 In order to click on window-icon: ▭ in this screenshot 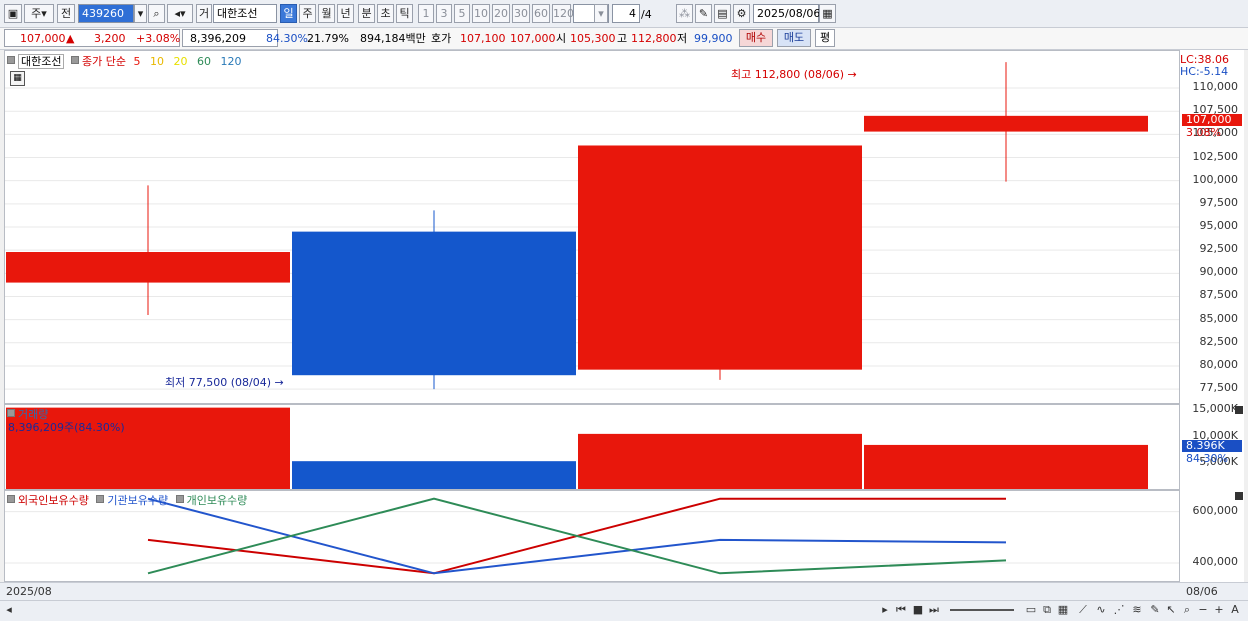, I will do `click(1031, 609)`.